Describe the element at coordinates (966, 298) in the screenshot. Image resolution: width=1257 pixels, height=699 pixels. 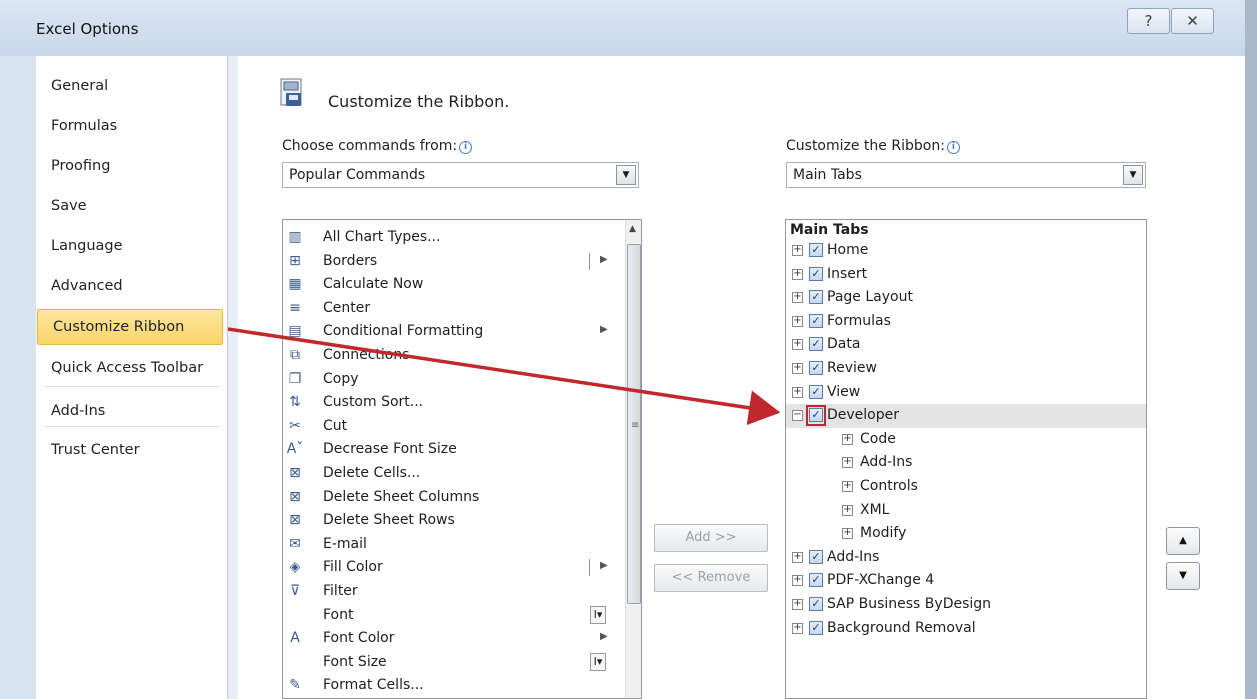
I see `tree-item-page-layout: + ✓ Page Layout` at that location.